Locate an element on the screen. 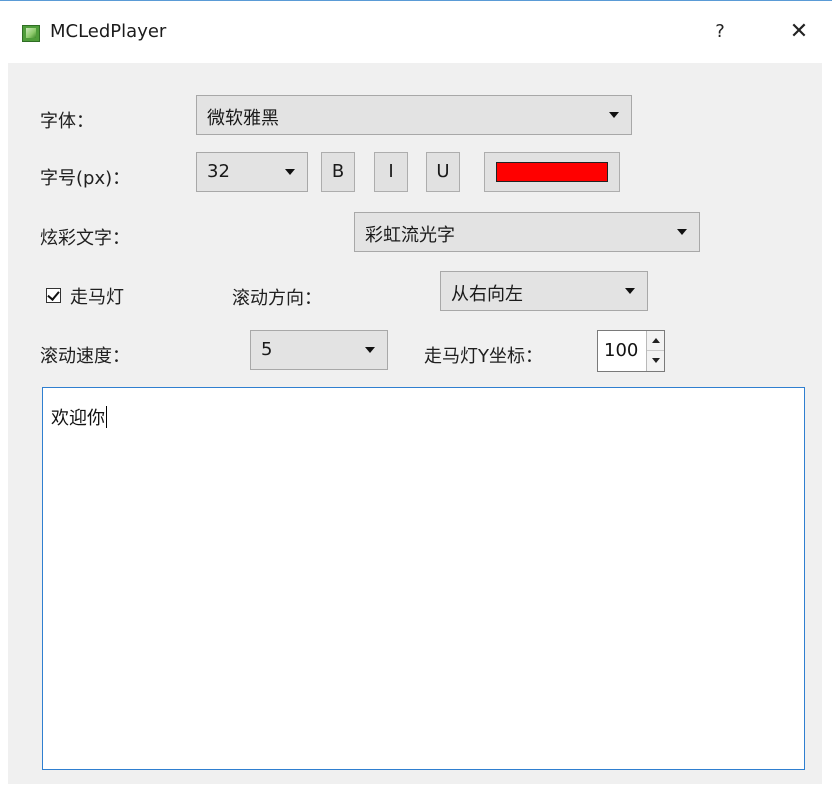 This screenshot has width=832, height=789. checkmark-icon is located at coordinates (53, 294).